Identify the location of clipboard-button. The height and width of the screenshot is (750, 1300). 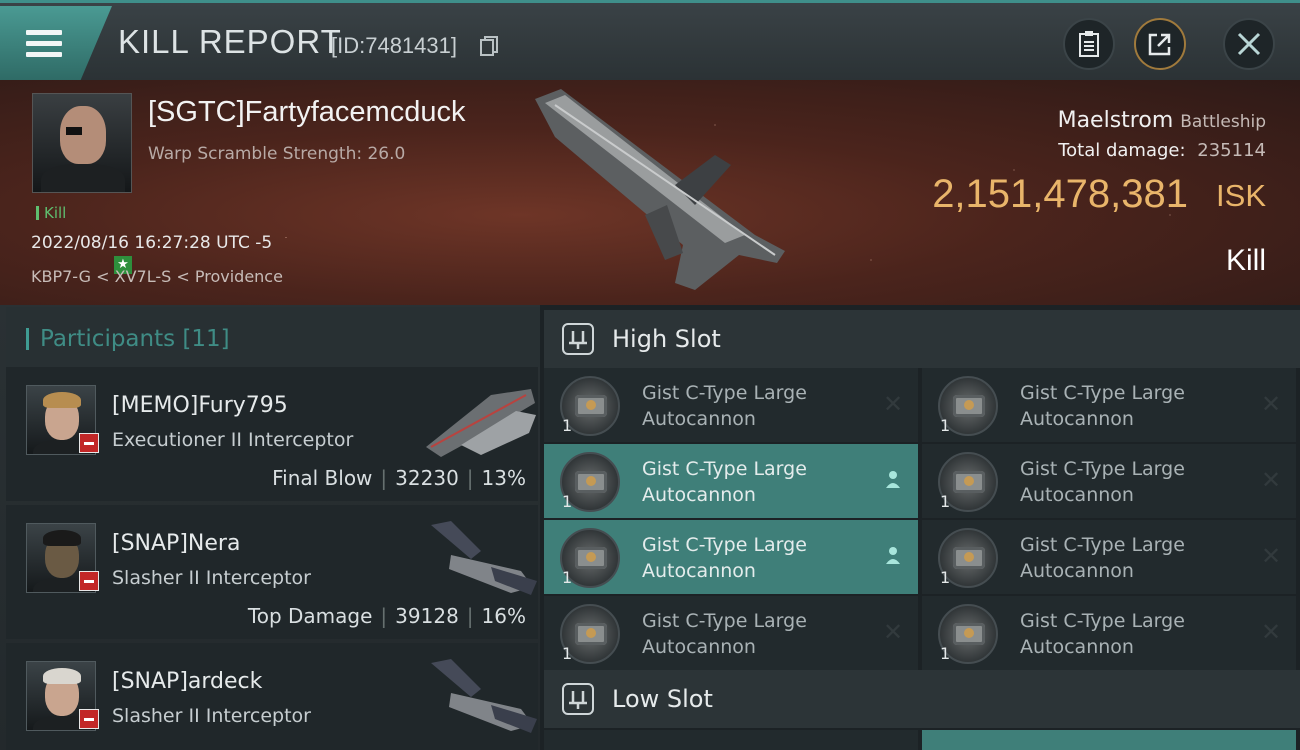
(1089, 44).